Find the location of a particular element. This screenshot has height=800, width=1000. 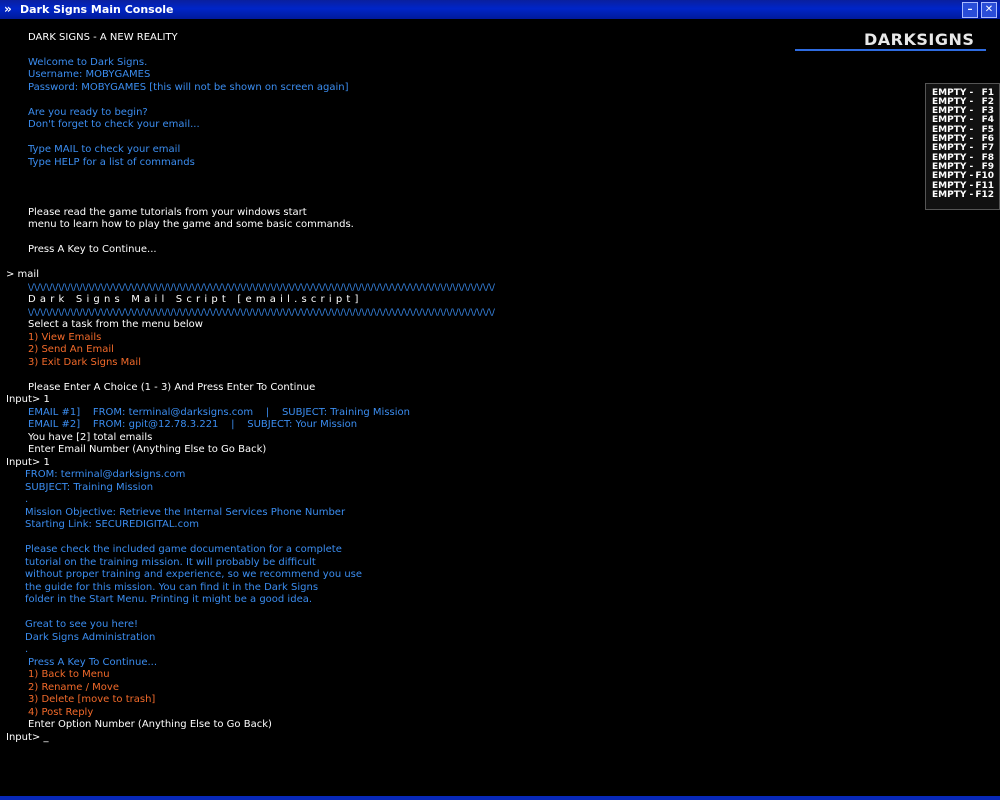

menu-item-view-emails: 1) View Emails is located at coordinates (65, 337).